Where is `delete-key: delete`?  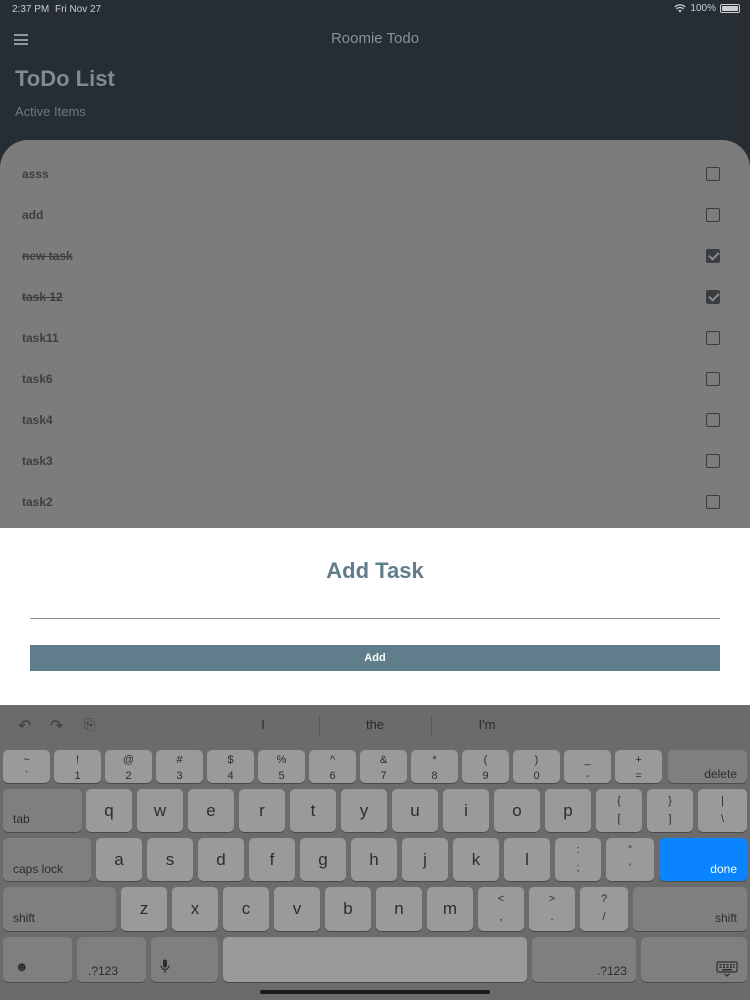
delete-key: delete is located at coordinates (707, 766).